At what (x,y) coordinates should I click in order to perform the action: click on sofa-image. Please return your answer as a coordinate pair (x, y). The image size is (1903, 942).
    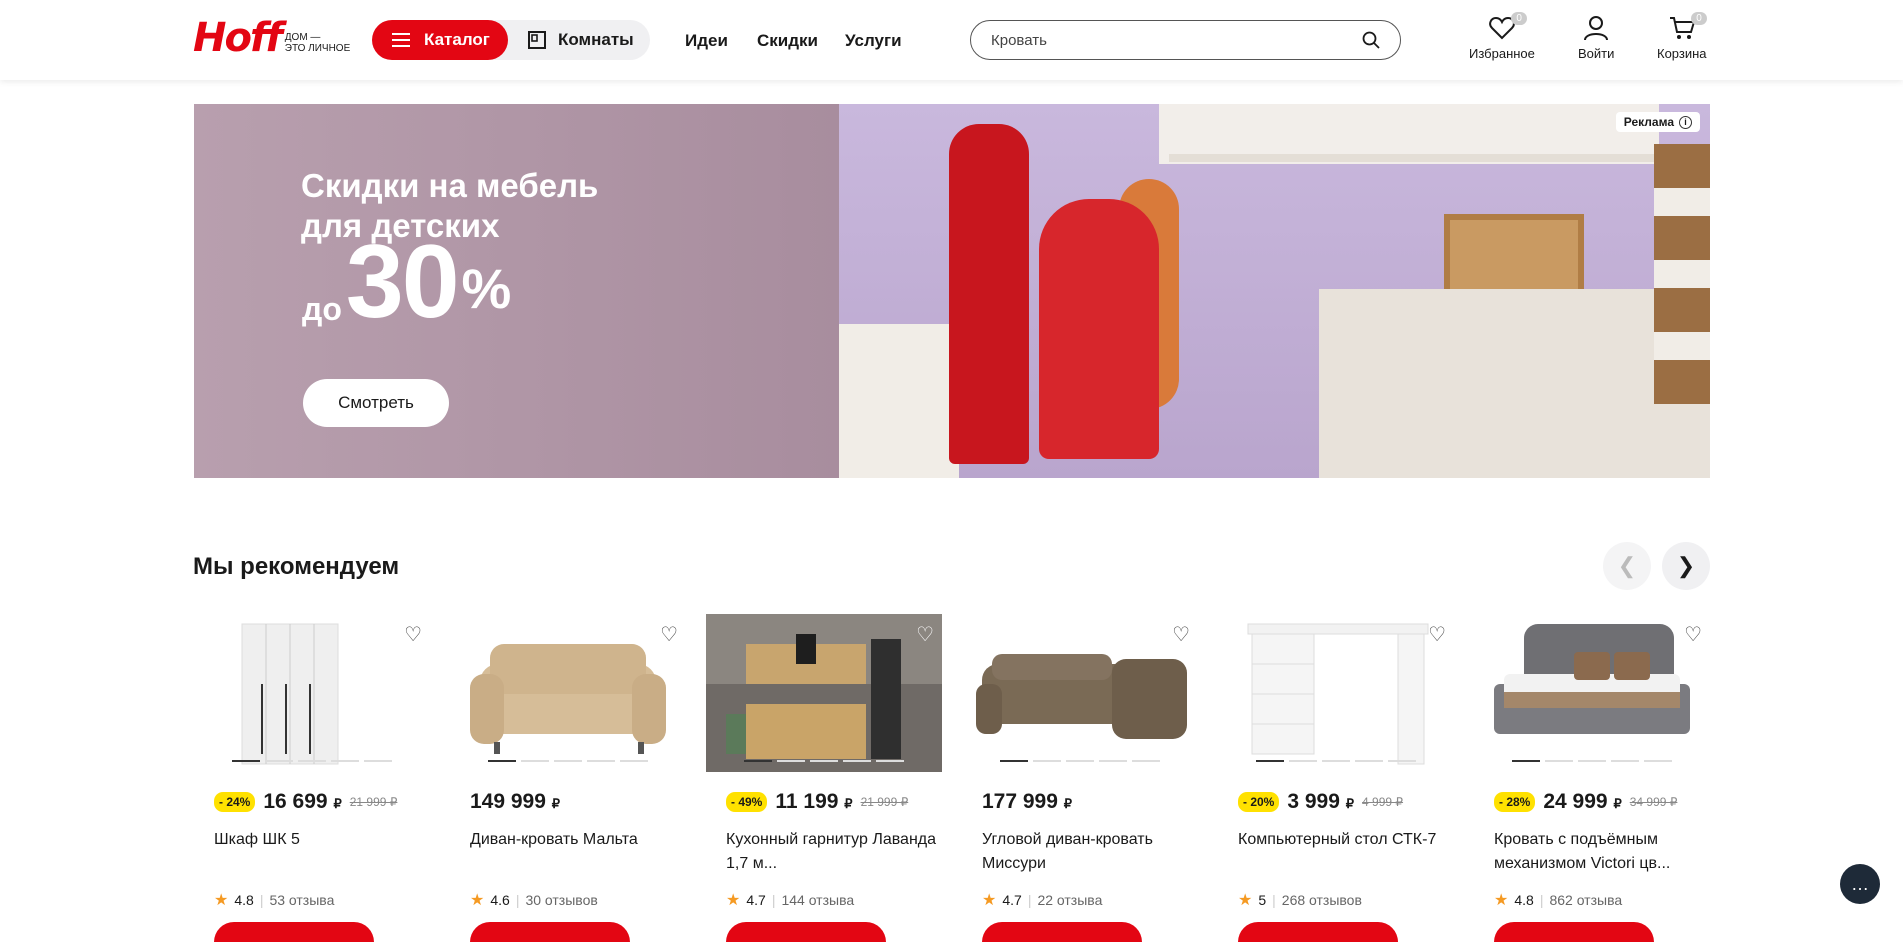
    Looking at the image, I should click on (568, 699).